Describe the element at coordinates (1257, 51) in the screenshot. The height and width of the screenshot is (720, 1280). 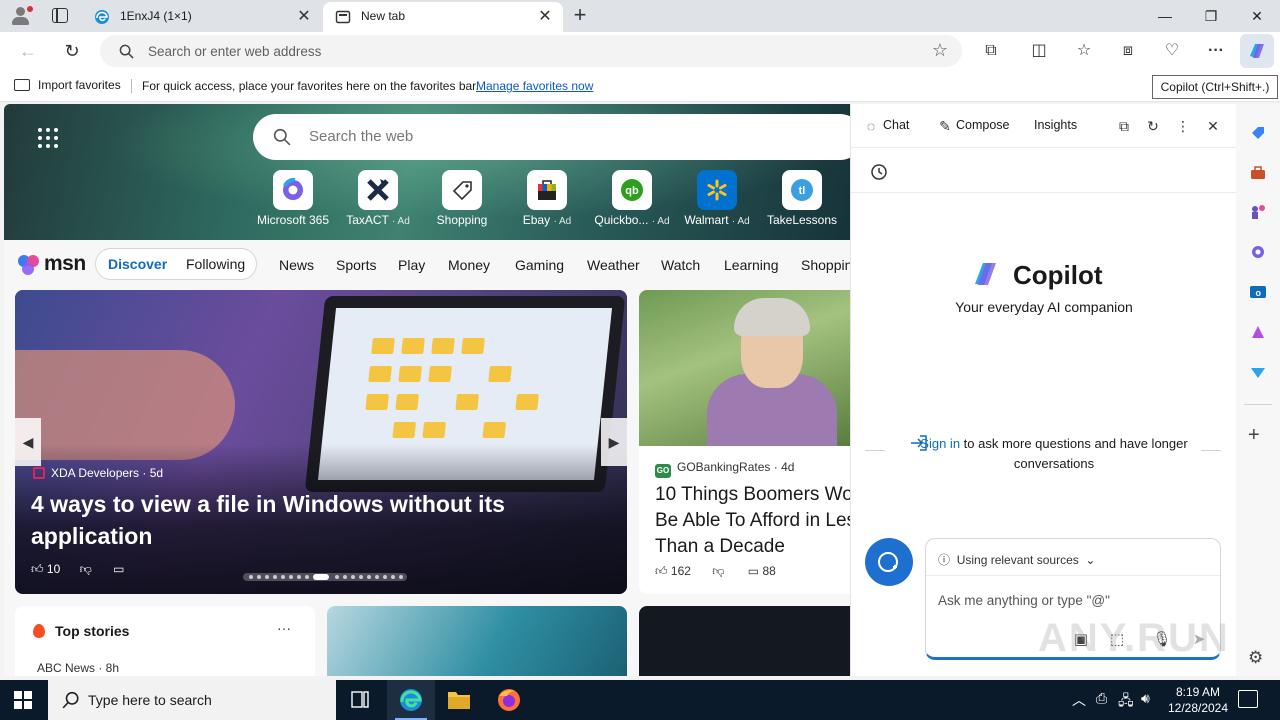
I see `copilot-button` at that location.